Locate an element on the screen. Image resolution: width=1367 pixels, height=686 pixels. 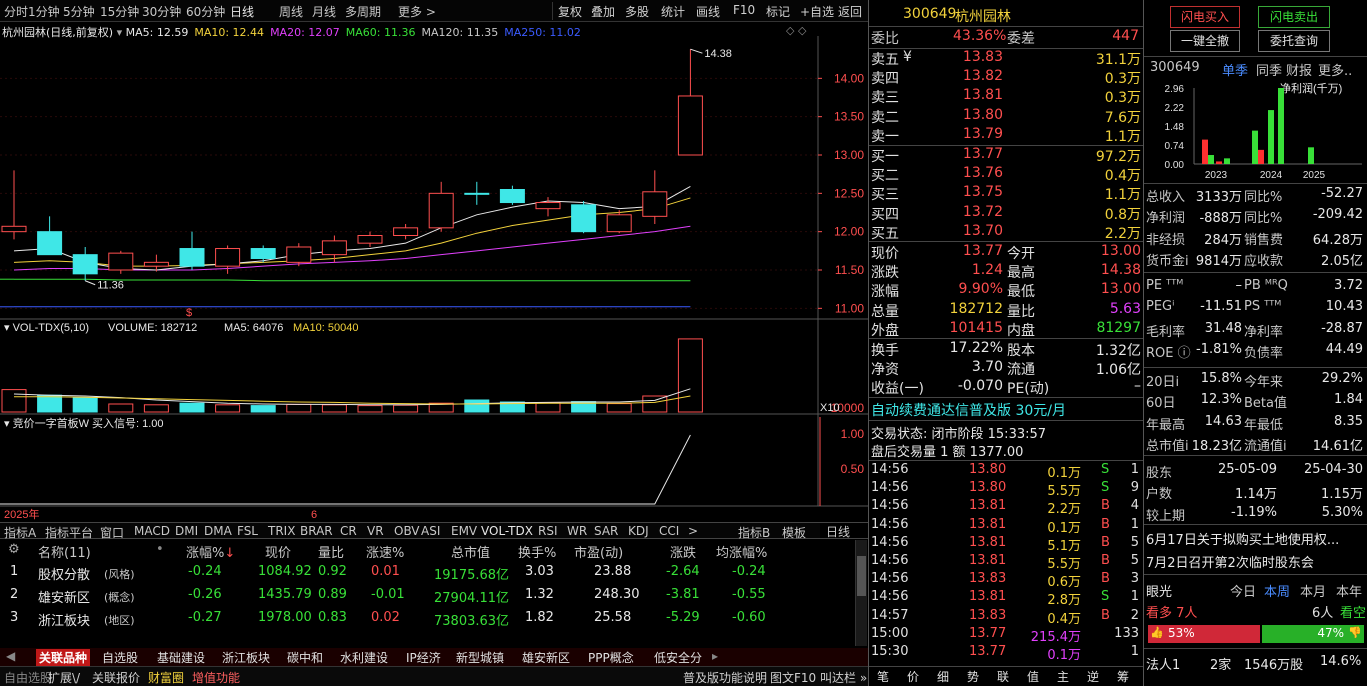
tool-button: 标记 is located at coordinates (778, 11).